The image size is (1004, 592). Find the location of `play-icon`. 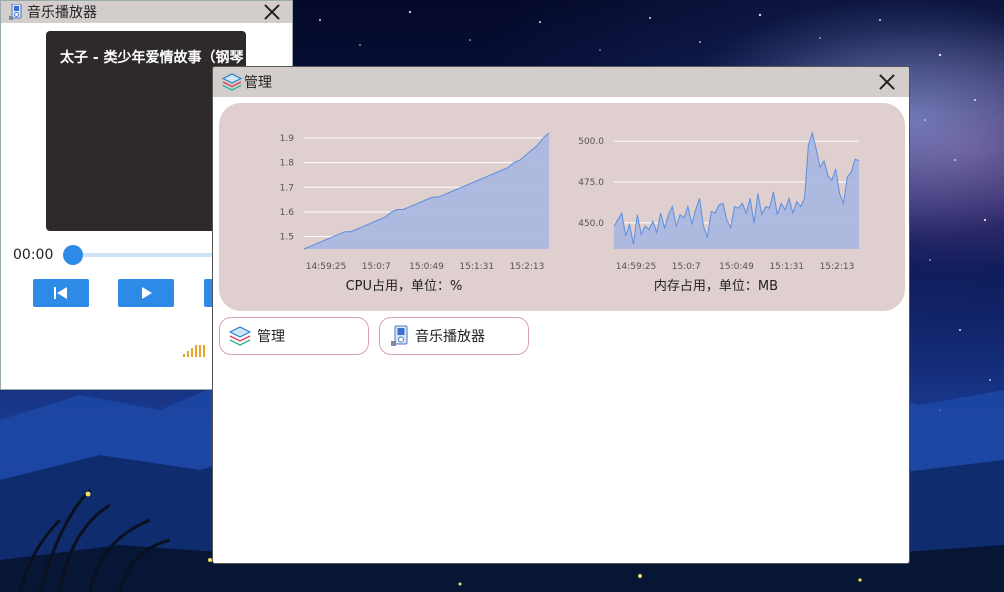

play-icon is located at coordinates (147, 293).